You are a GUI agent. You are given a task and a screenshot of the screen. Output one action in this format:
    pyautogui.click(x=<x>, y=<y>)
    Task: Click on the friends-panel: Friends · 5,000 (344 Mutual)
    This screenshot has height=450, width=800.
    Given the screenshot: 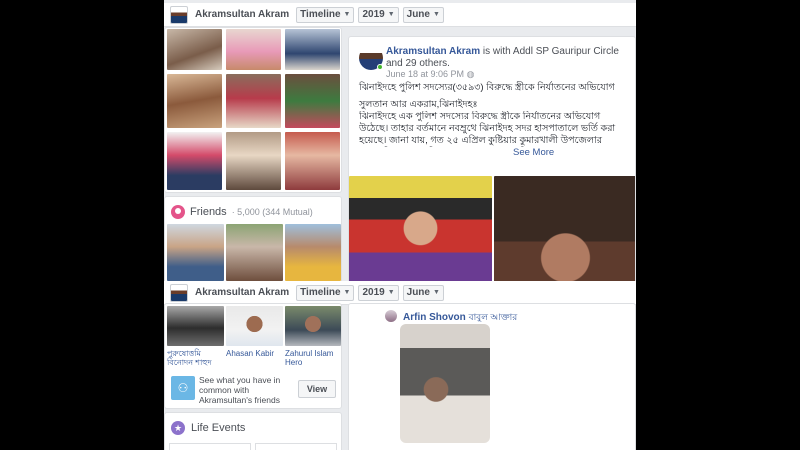 What is the action you would take?
    pyautogui.click(x=253, y=240)
    